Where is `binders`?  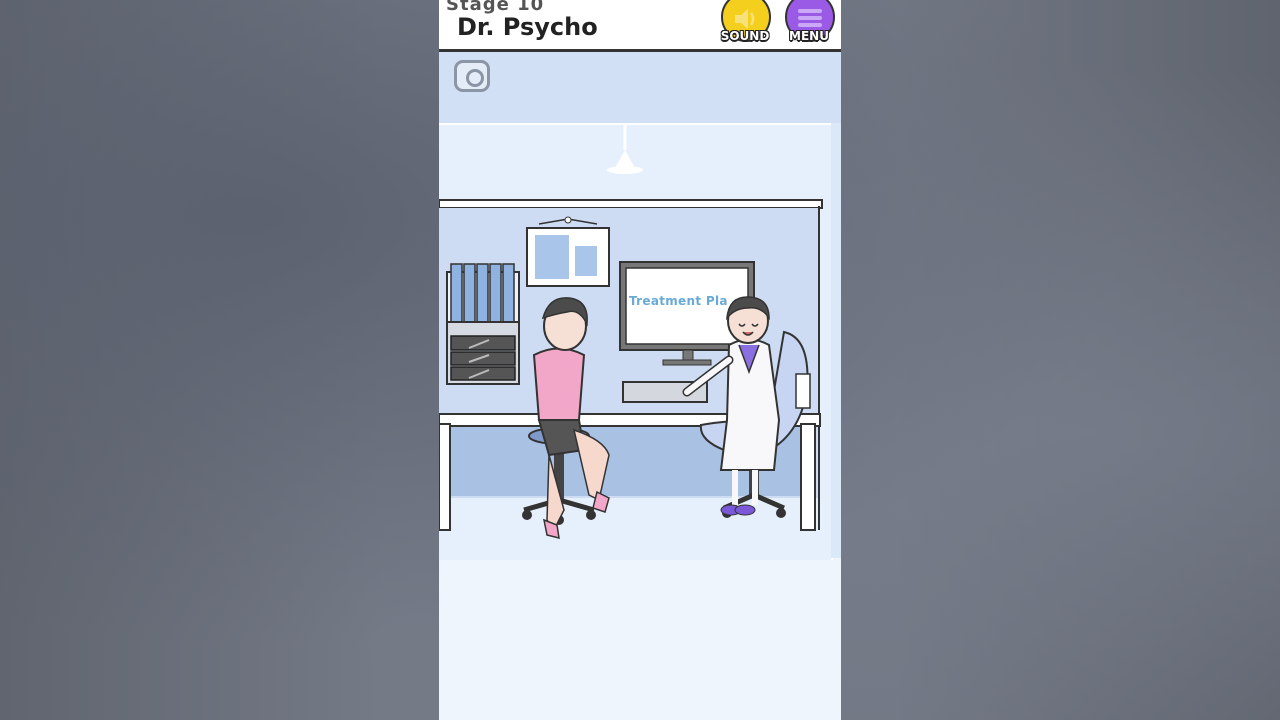 binders is located at coordinates (483, 295).